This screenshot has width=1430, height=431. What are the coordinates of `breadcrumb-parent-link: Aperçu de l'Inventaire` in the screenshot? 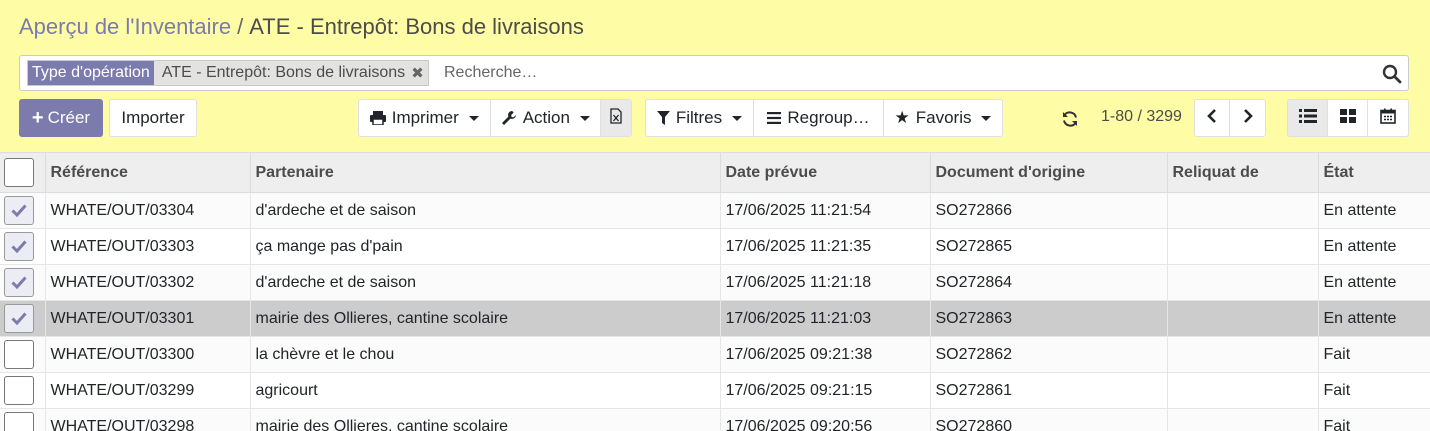 It's located at (125, 26).